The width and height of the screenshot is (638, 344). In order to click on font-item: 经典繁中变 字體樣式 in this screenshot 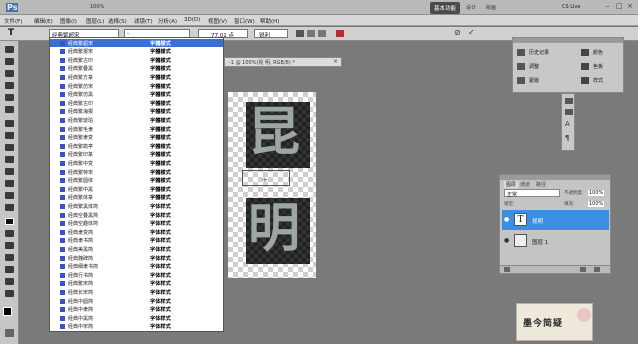, I will do `click(136, 163)`.